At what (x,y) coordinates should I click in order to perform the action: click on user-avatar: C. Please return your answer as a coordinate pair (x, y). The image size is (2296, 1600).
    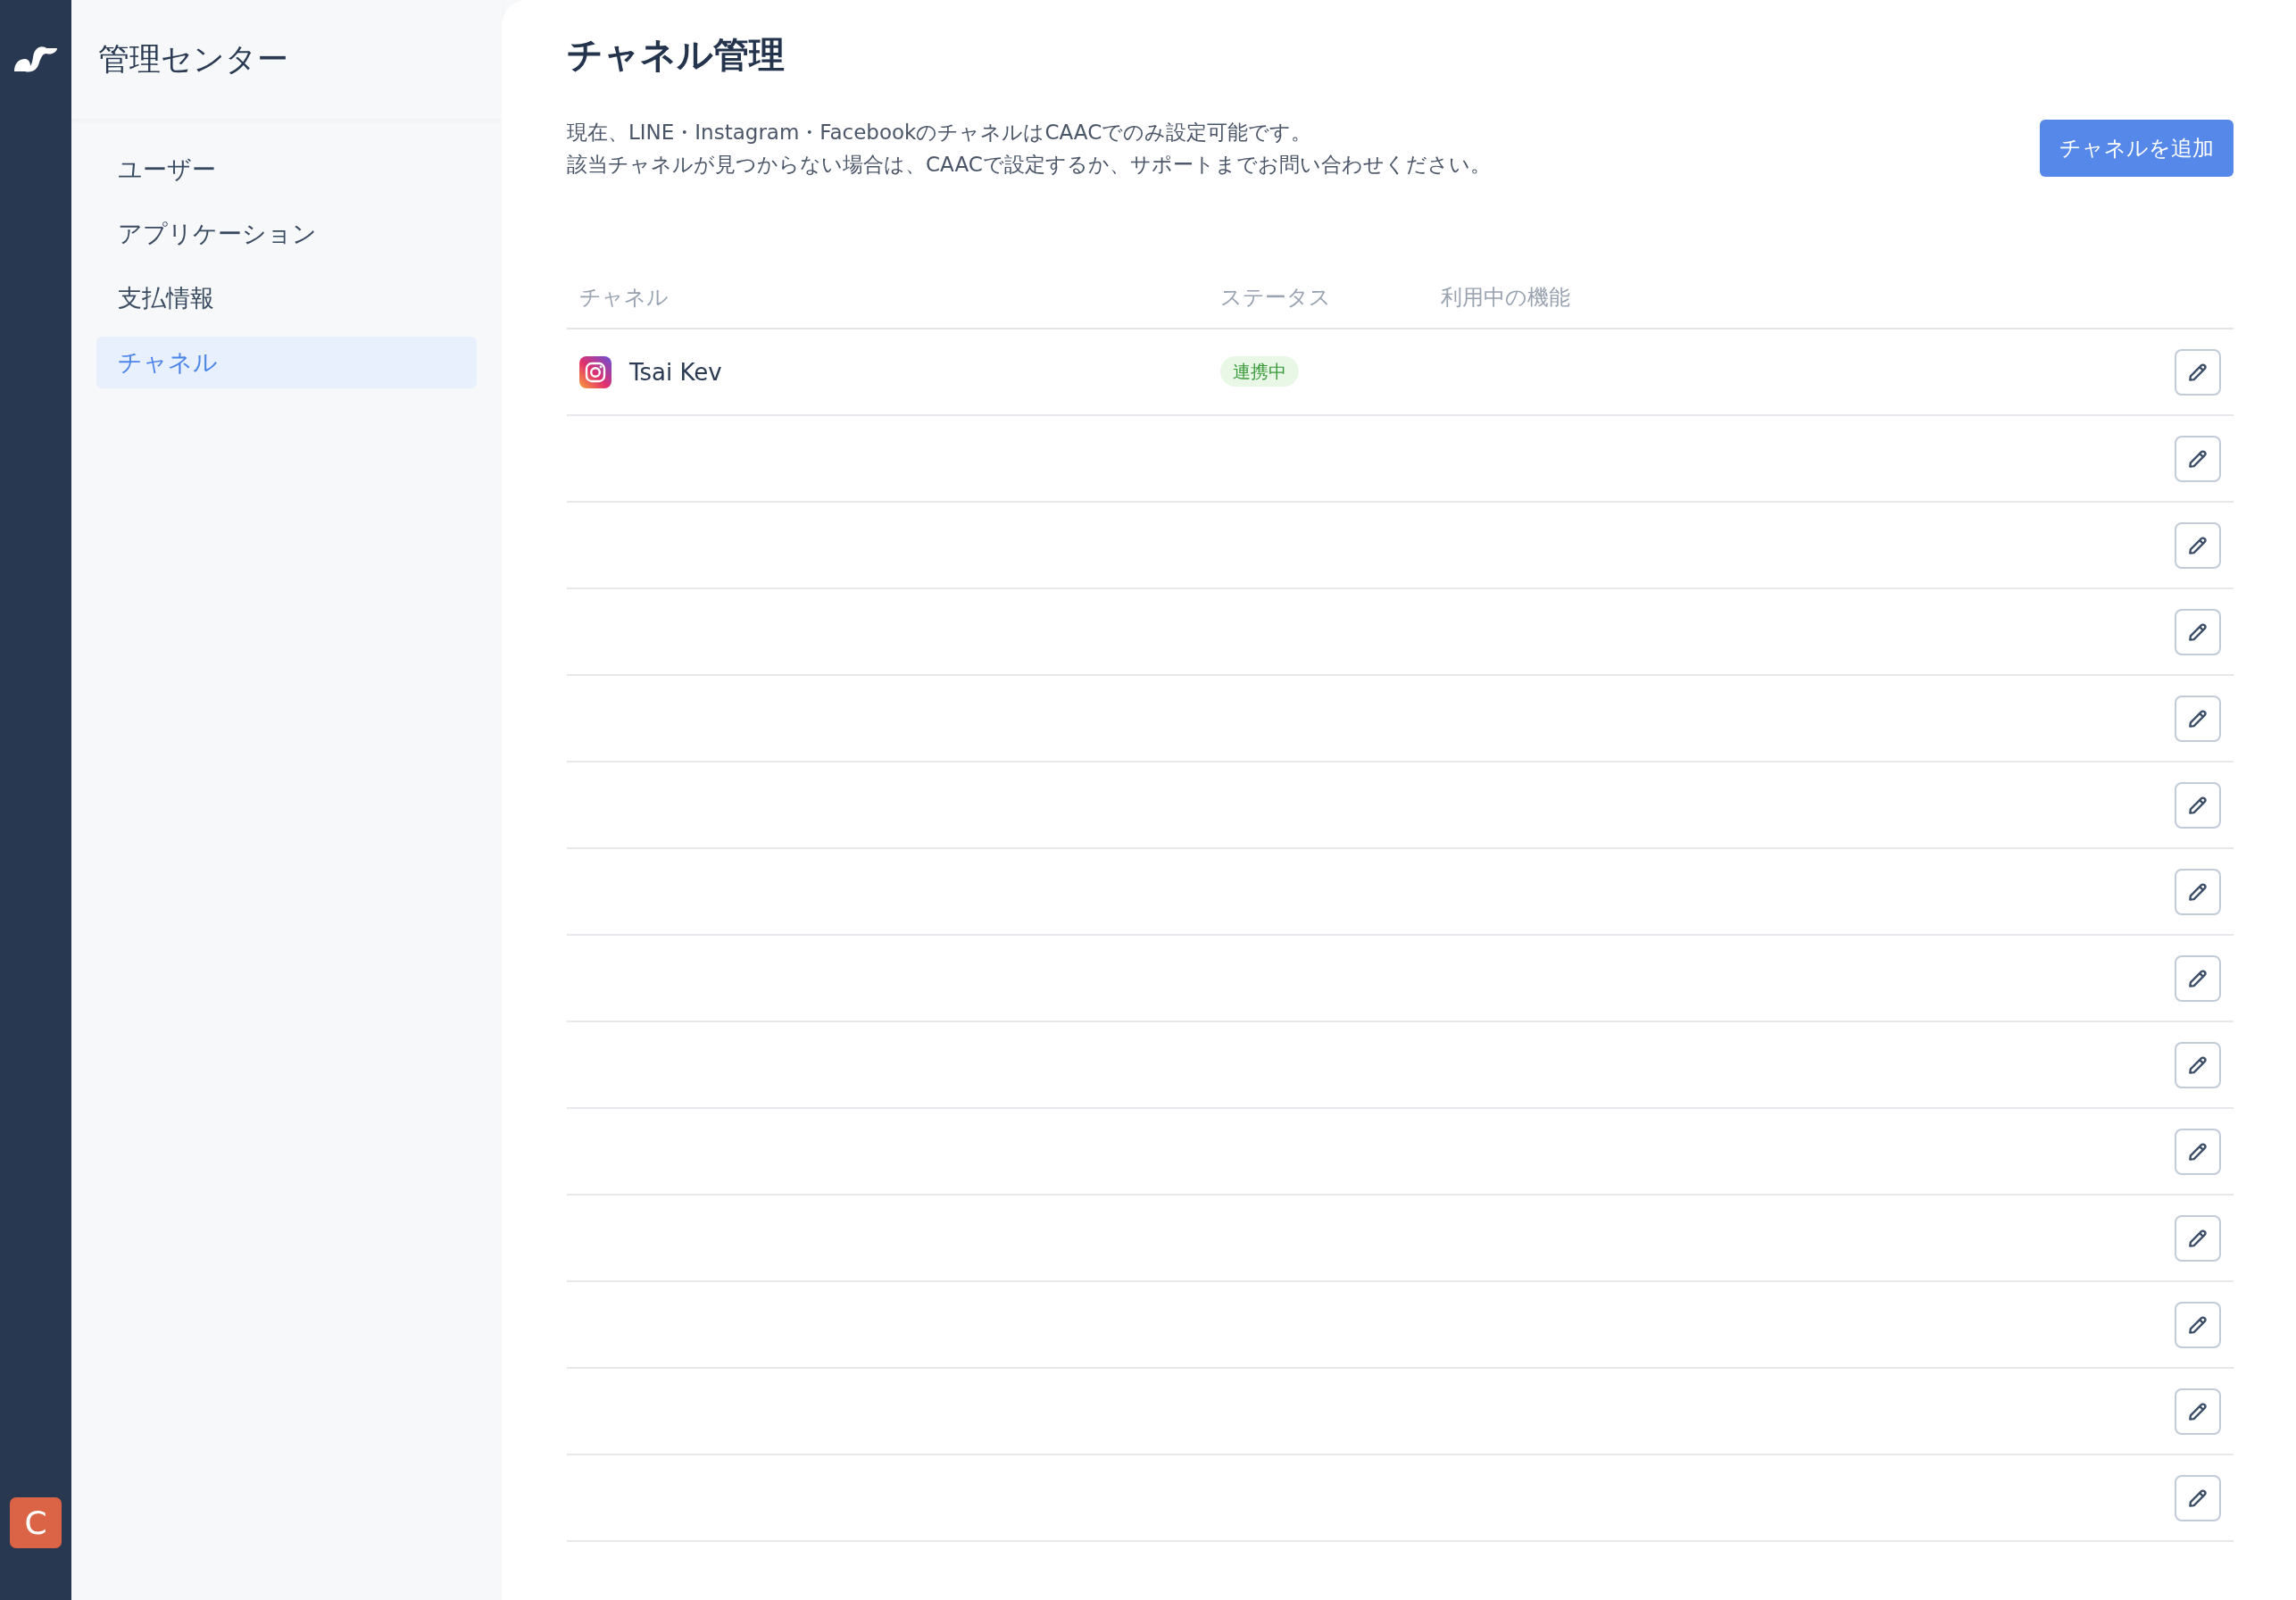
    Looking at the image, I should click on (36, 1523).